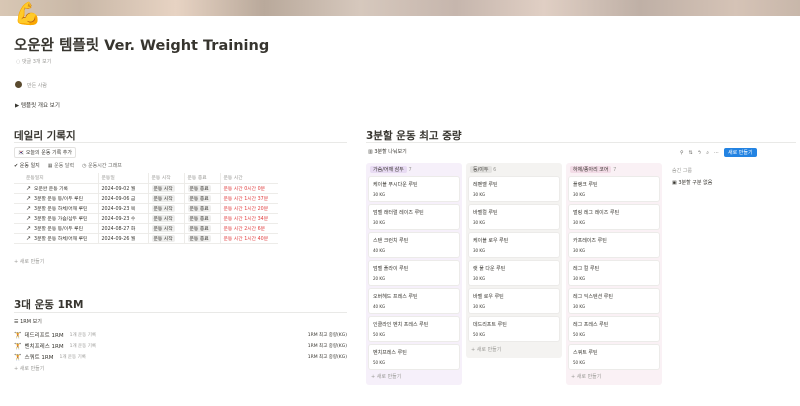 This screenshot has height=406, width=800. I want to click on hidden-group-item: ▣ 3분할 구분 없음, so click(692, 182).